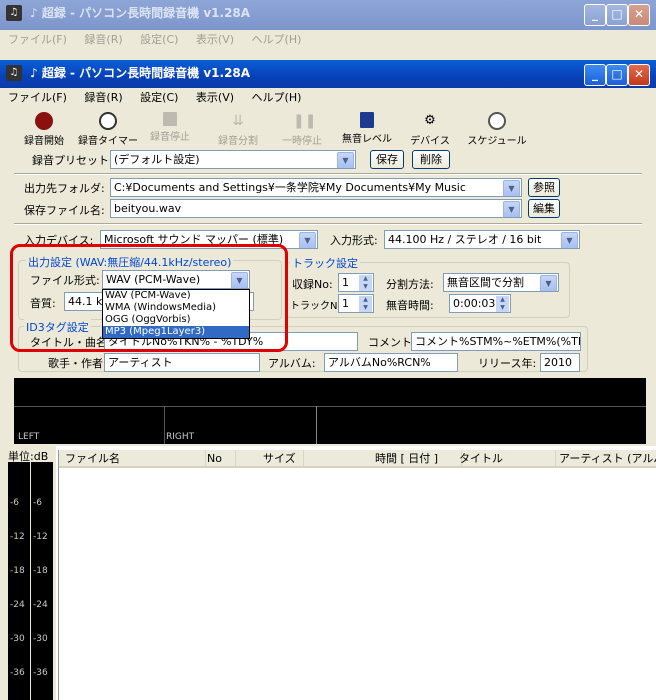  What do you see at coordinates (354, 240) in the screenshot?
I see `input-format-label: 入力形式:` at bounding box center [354, 240].